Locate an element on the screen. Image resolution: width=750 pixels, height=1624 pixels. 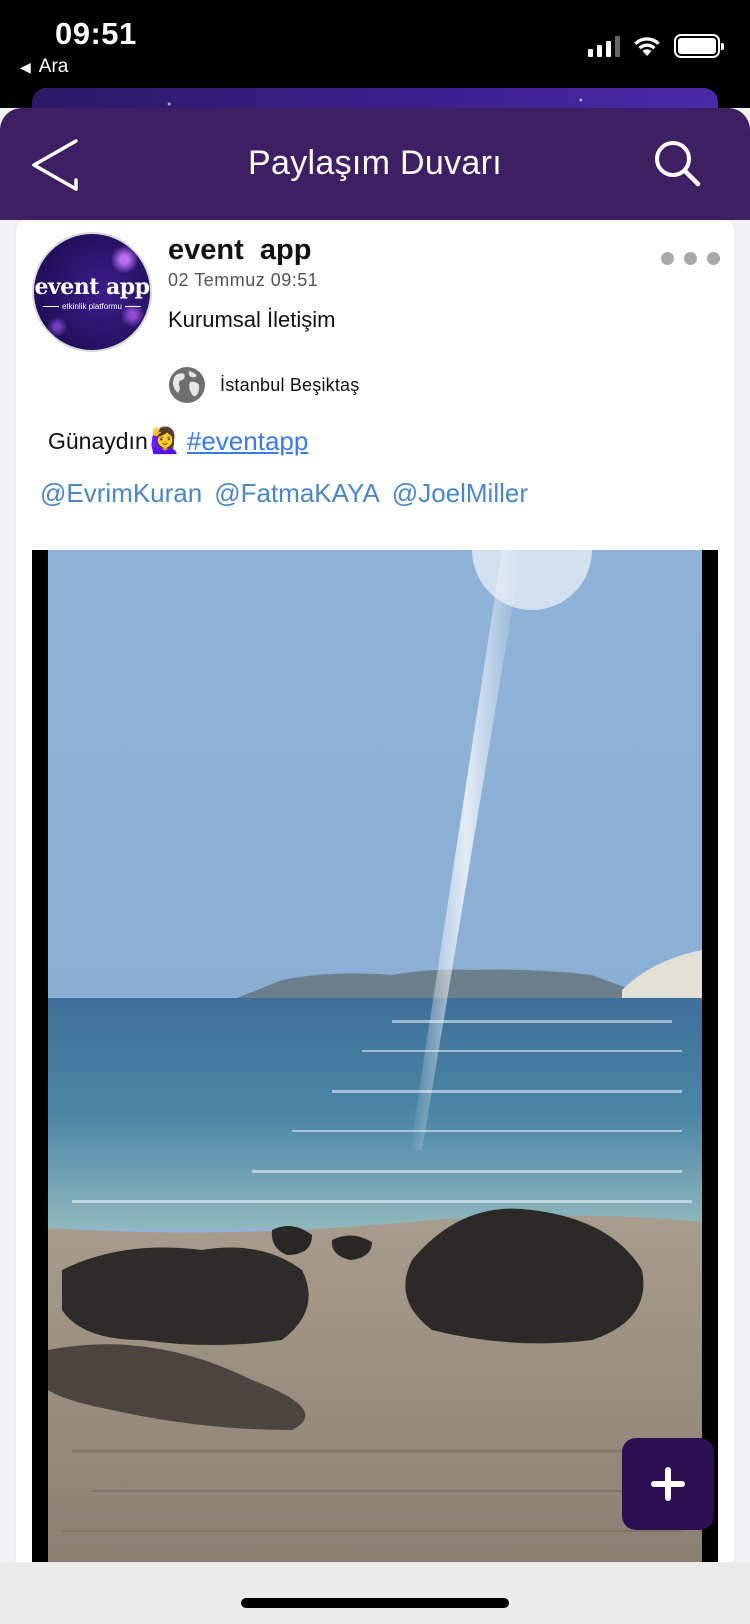
post-text-body: Günaydın is located at coordinates (98, 441).